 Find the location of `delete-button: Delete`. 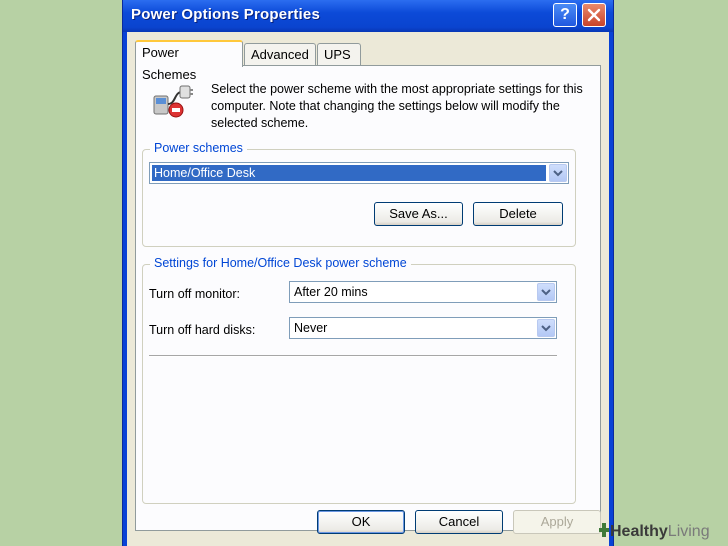

delete-button: Delete is located at coordinates (518, 214).